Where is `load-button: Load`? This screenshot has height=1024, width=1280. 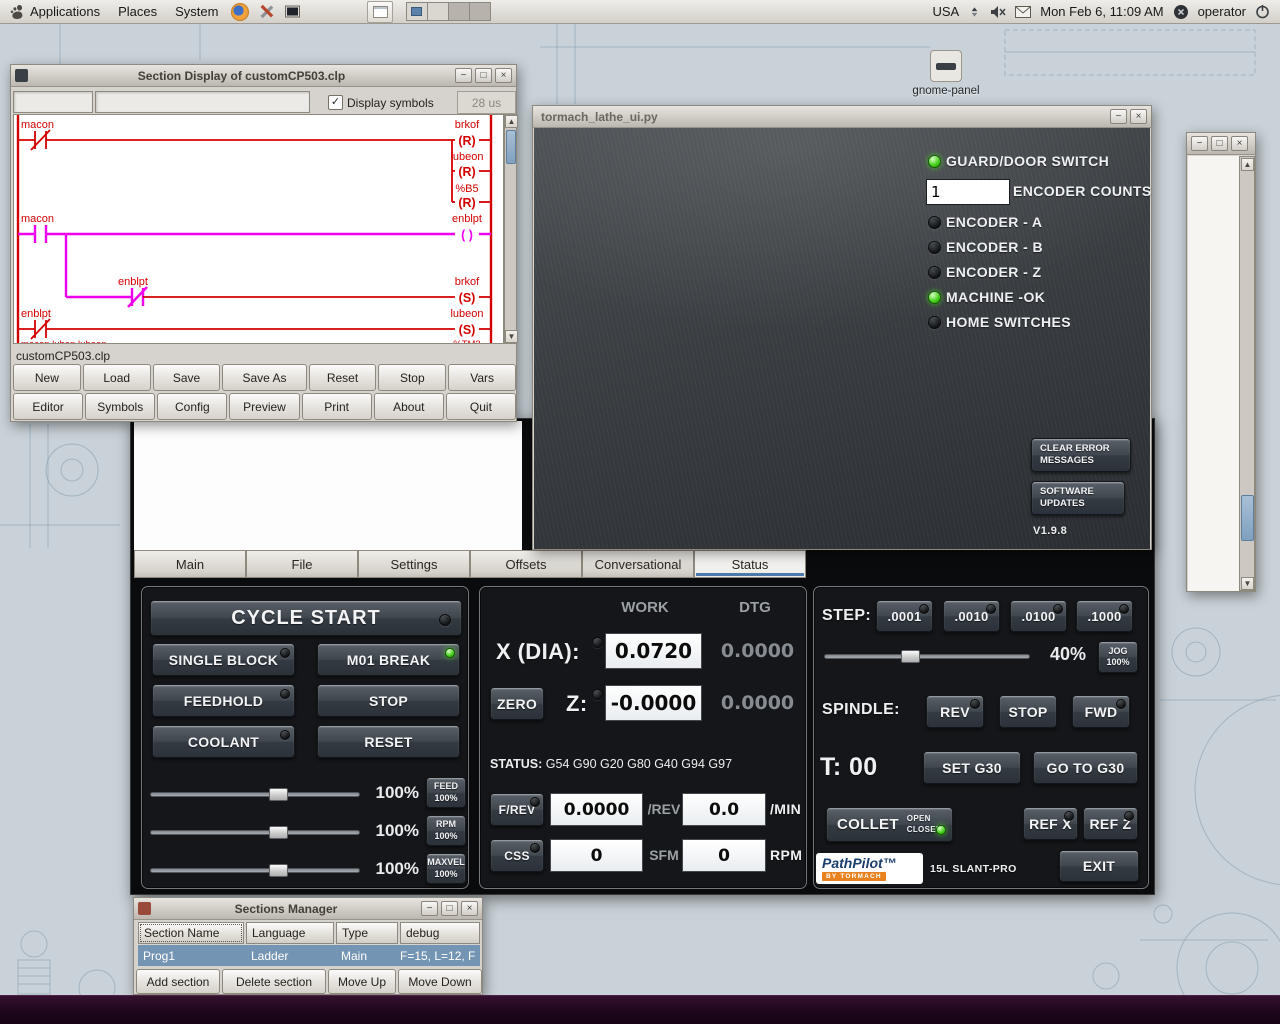
load-button: Load is located at coordinates (116, 377).